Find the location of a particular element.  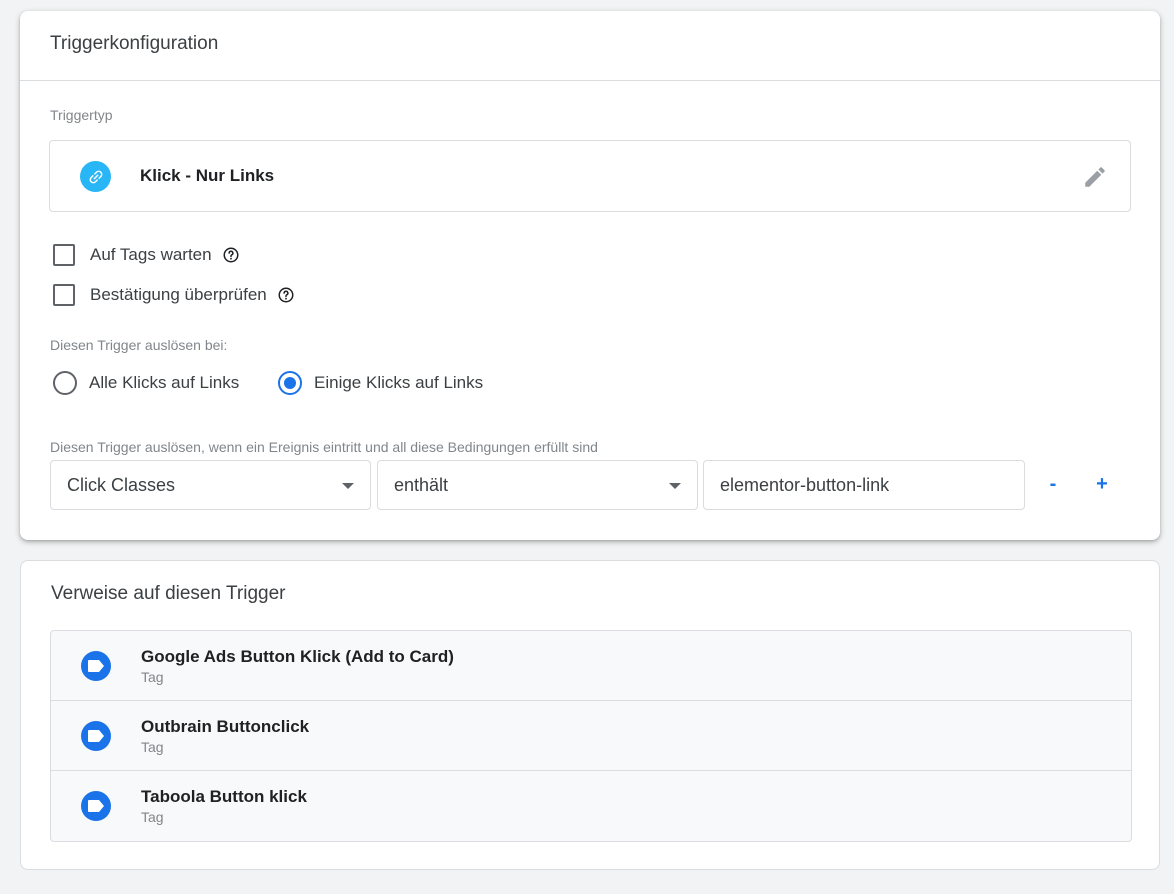

condition-variable-value: Click Classes is located at coordinates (121, 484).